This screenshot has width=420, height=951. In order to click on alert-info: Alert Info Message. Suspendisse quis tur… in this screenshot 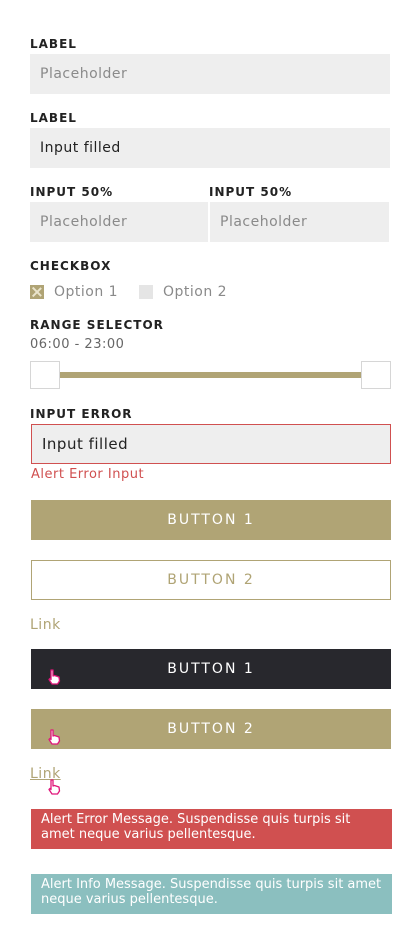, I will do `click(211, 894)`.